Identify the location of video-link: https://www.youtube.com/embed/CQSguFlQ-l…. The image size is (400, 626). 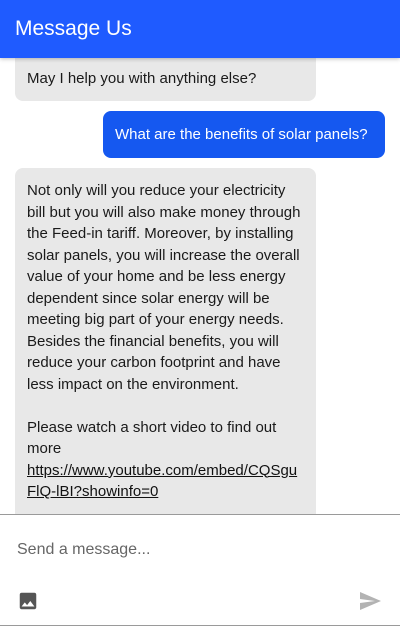
(162, 481).